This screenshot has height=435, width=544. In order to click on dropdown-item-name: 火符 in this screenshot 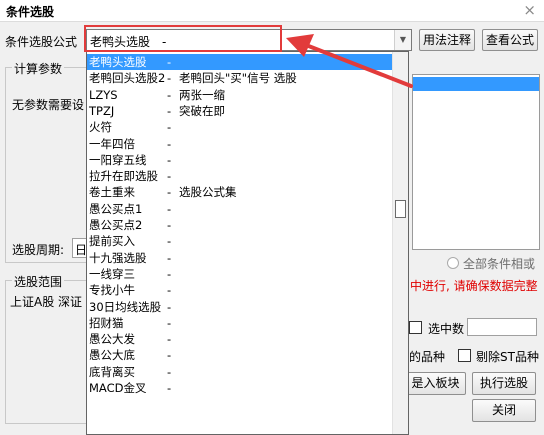, I will do `click(100, 127)`.